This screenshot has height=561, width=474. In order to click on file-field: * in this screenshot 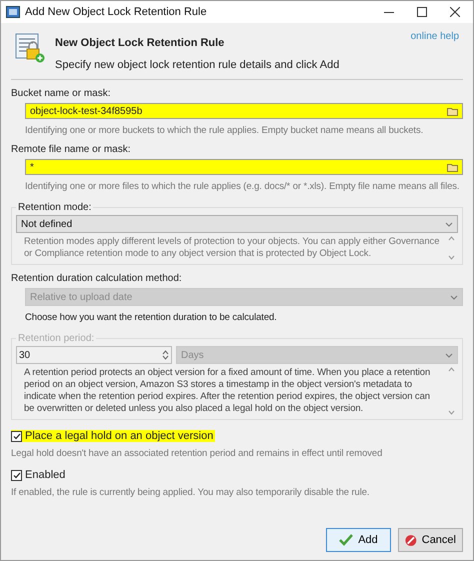, I will do `click(244, 167)`.